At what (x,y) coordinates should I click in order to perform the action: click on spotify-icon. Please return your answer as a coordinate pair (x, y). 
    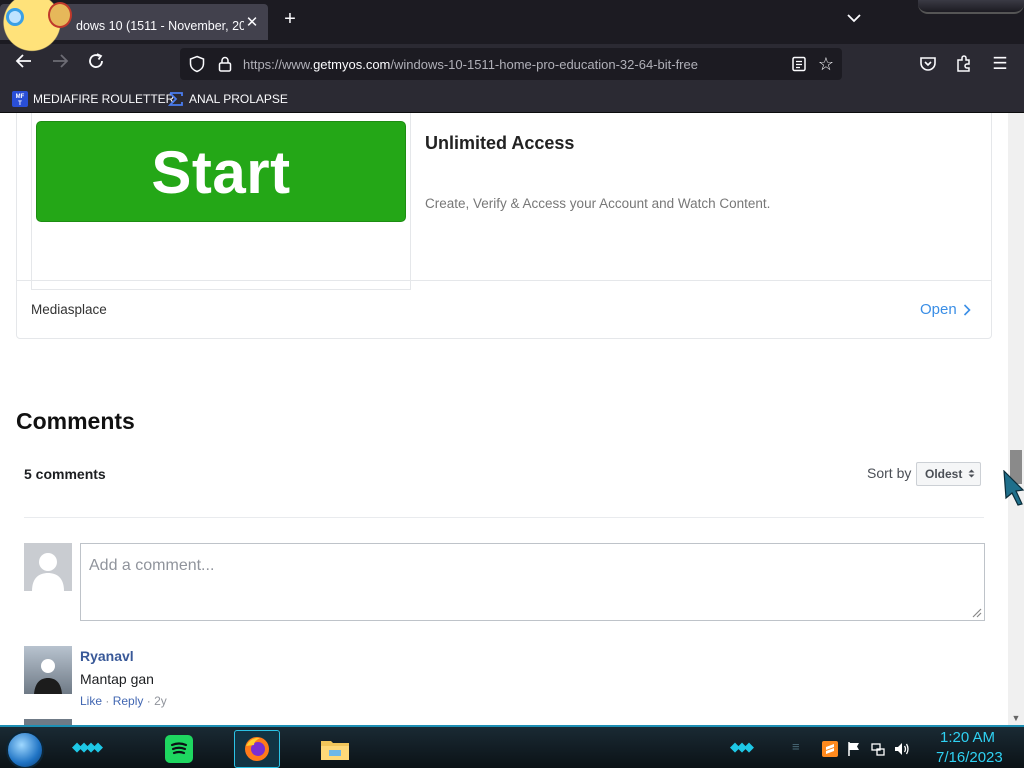
    Looking at the image, I should click on (179, 749).